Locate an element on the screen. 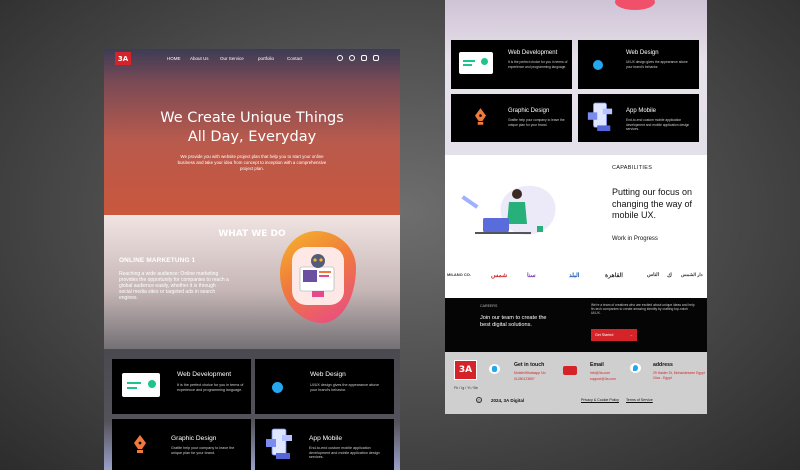  partner-logo: ك is located at coordinates (669, 276).